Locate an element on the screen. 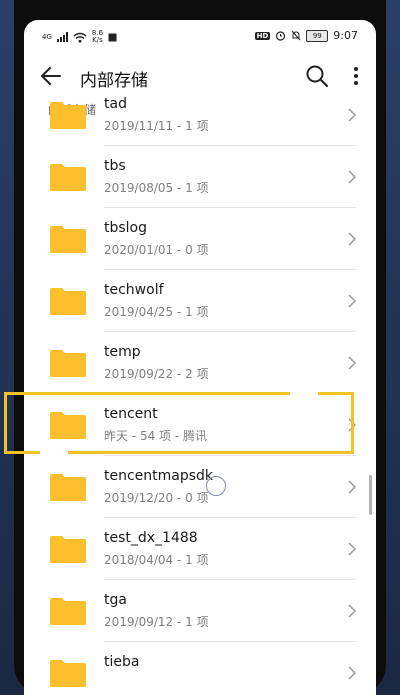 Image resolution: width=400 pixels, height=695 pixels. notification-icon is located at coordinates (112, 37).